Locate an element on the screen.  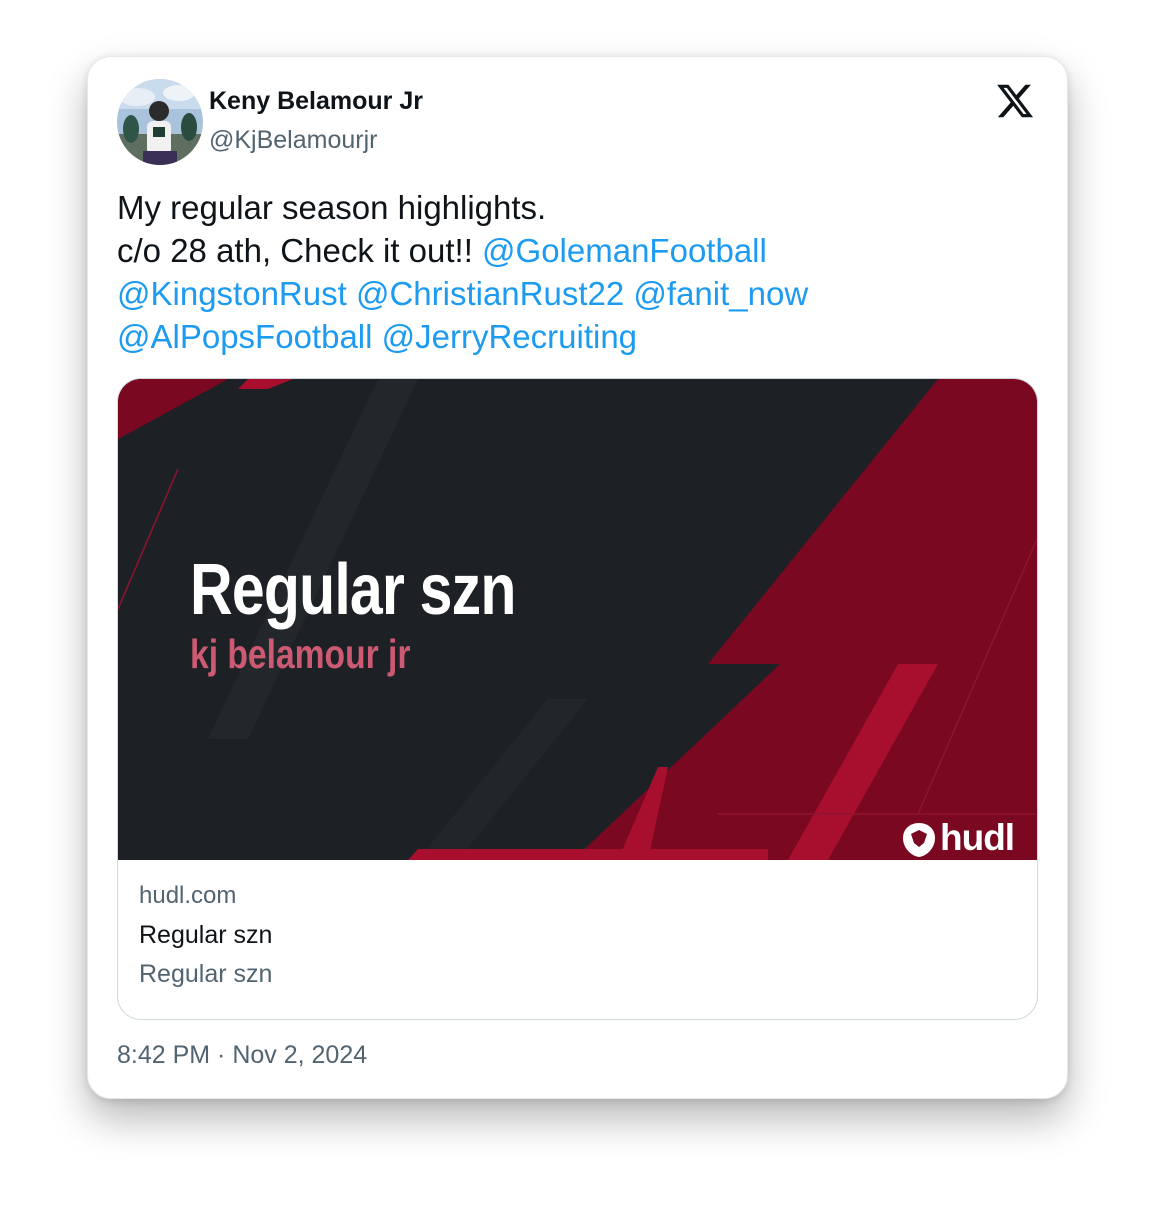
avatar-photo is located at coordinates (160, 122).